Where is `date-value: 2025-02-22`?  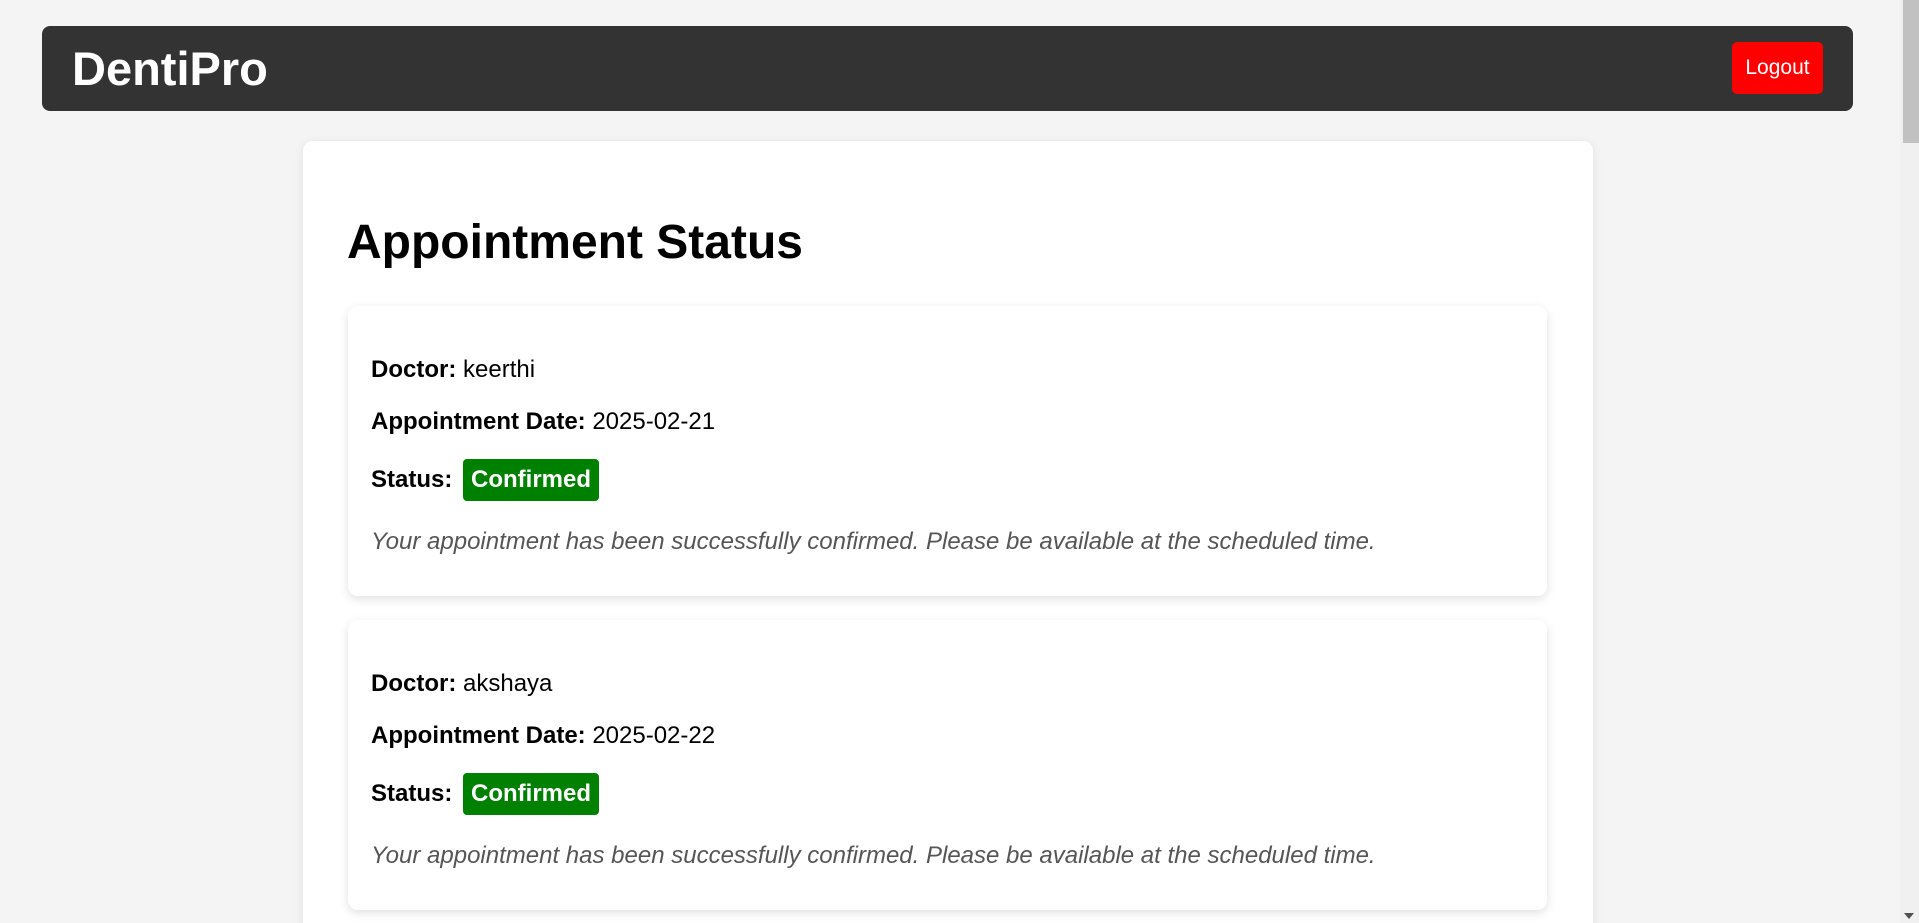
date-value: 2025-02-22 is located at coordinates (654, 735).